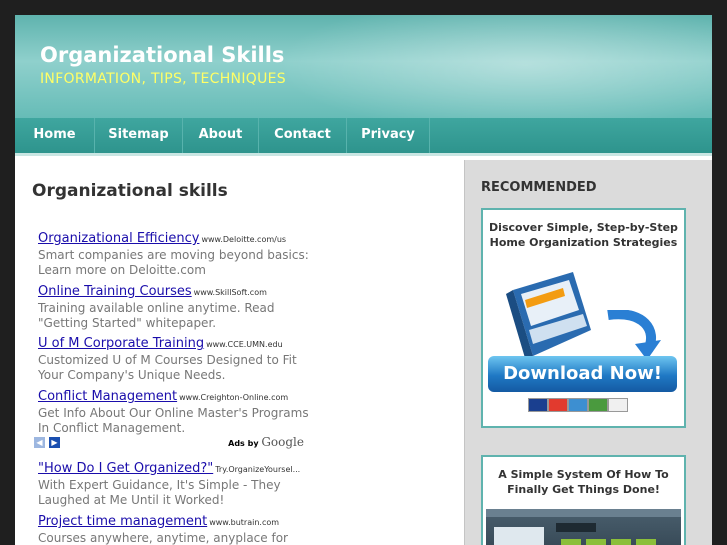 Image resolution: width=727 pixels, height=545 pixels. I want to click on box-title-line: Finally Get Things Done!, so click(583, 489).